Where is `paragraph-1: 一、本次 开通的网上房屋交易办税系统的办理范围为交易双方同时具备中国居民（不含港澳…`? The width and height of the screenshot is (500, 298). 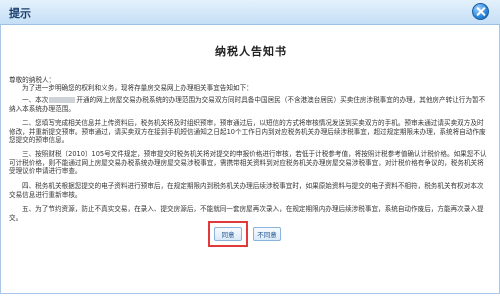 paragraph-1: 一、本次 开通的网上房屋交易办税系统的办理范围为交易双方同时具备中国居民（不含港澳… is located at coordinates (249, 104).